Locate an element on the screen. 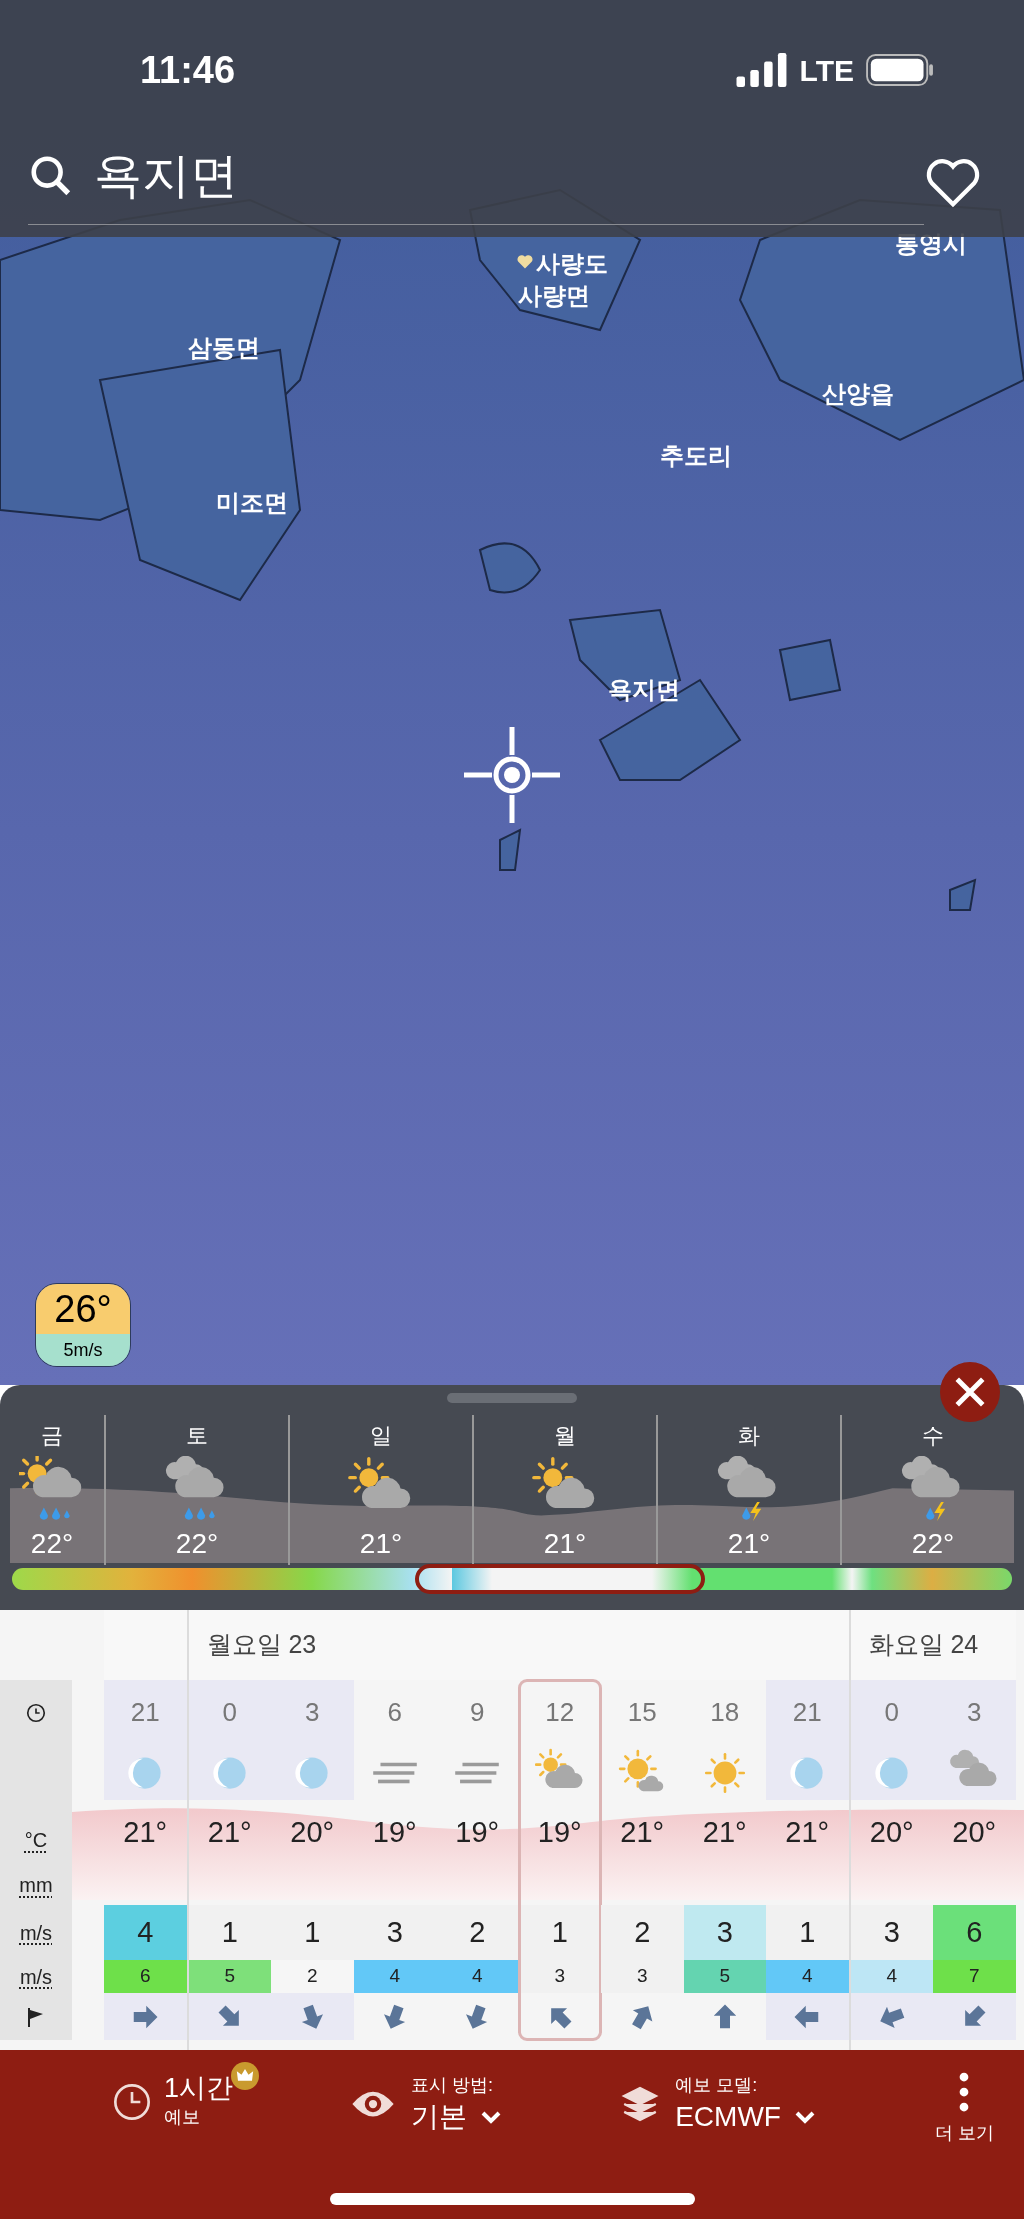 The image size is (1024, 2219). wind-gust-cell: 6 is located at coordinates (145, 1976).